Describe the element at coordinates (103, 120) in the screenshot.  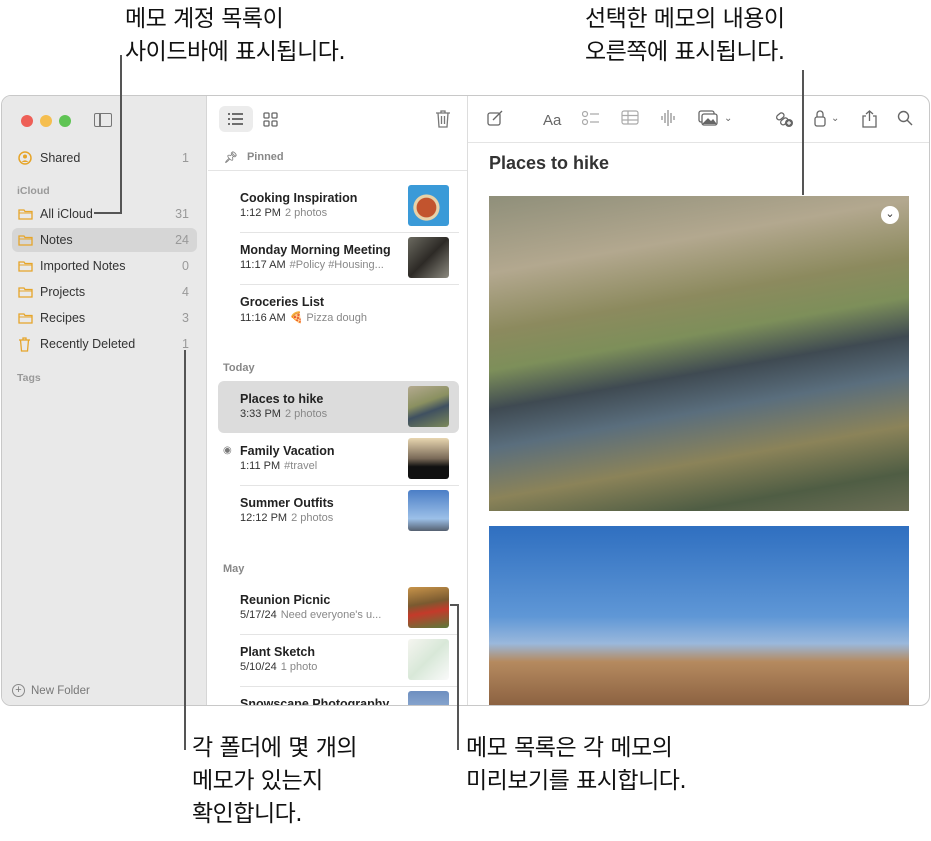
I see `sidebar-toggle-icon` at that location.